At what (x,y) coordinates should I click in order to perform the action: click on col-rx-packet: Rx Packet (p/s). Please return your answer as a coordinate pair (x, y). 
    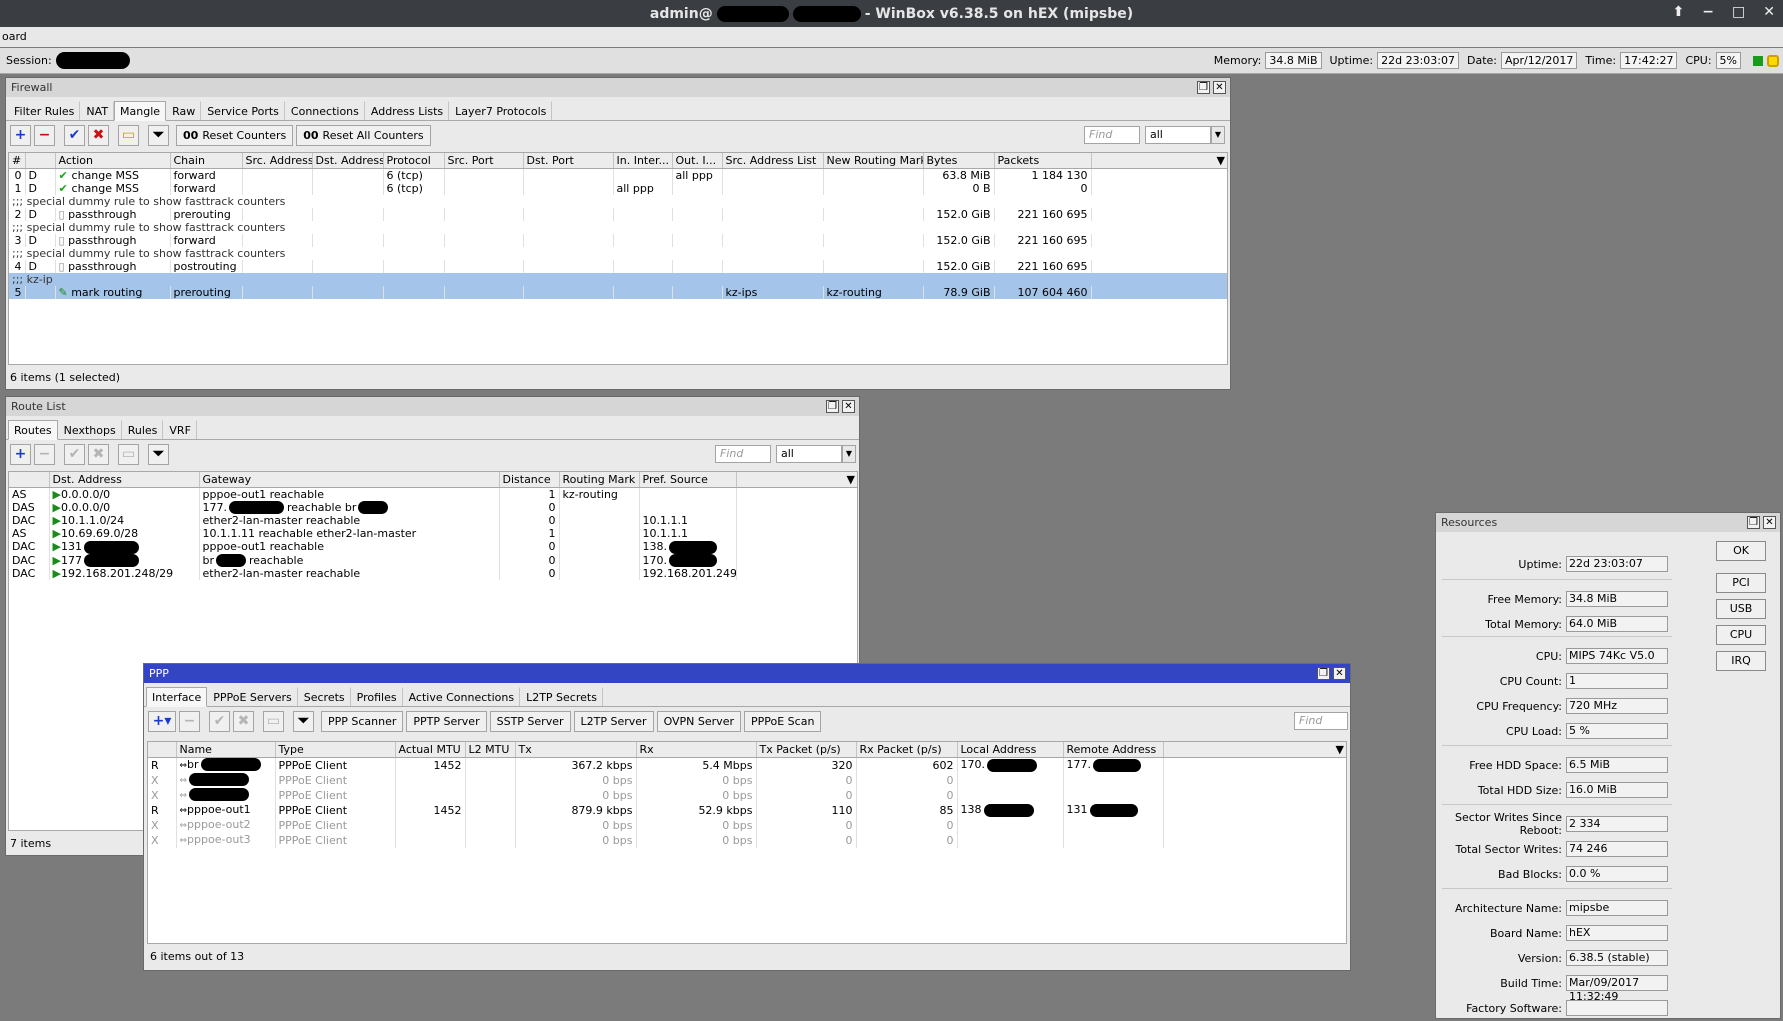
    Looking at the image, I should click on (907, 750).